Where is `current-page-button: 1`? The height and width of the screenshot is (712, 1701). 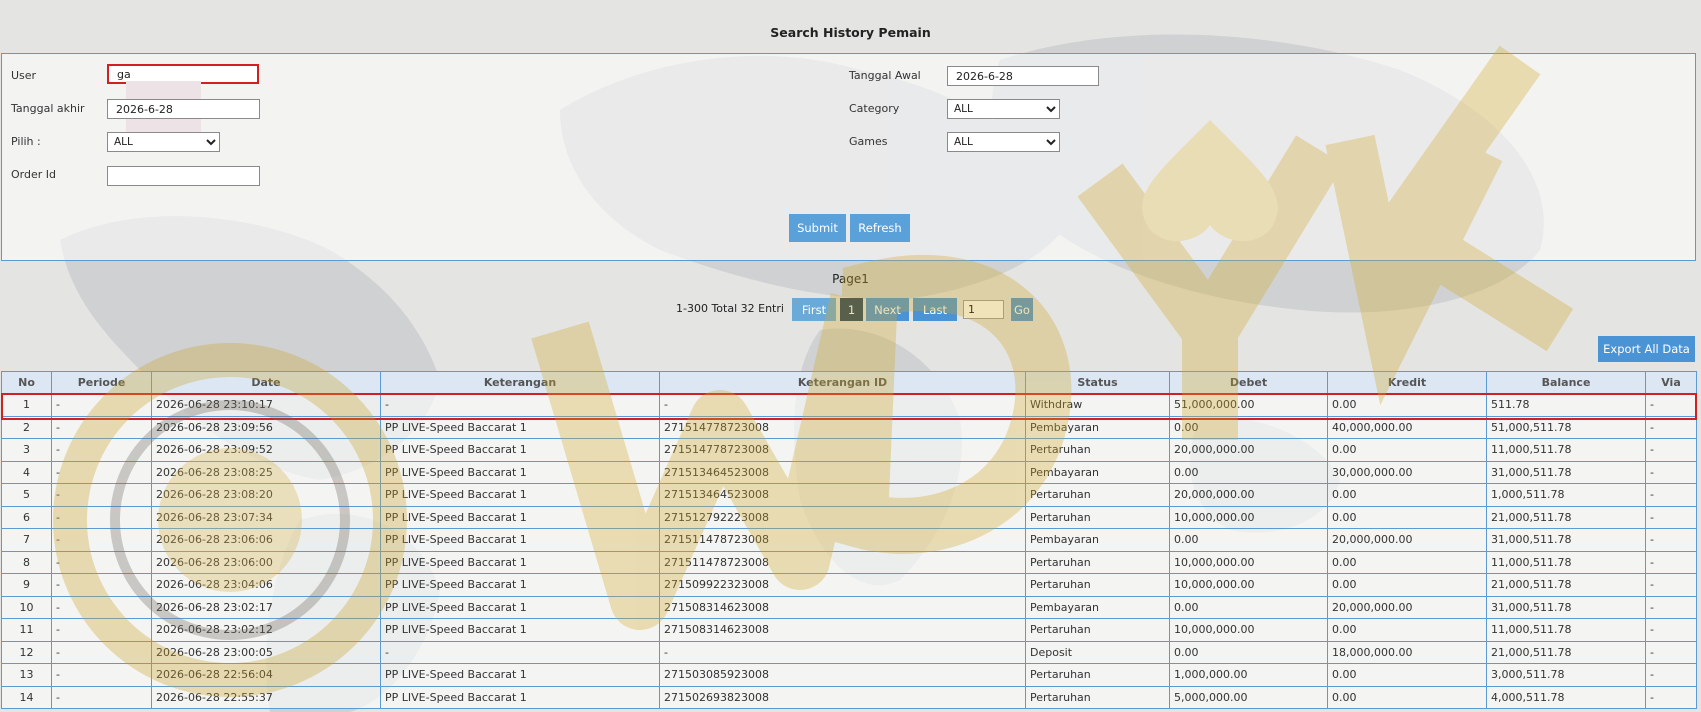 current-page-button: 1 is located at coordinates (851, 309).